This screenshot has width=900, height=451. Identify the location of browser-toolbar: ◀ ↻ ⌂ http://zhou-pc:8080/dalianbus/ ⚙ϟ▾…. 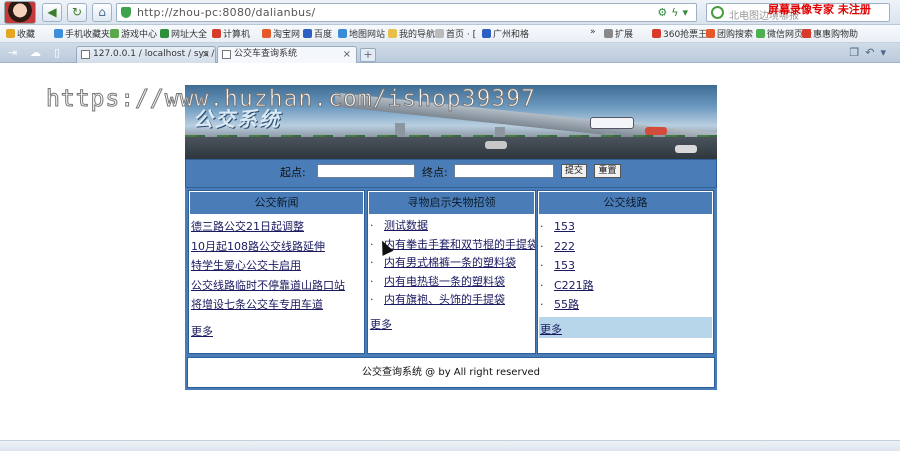
(450, 12).